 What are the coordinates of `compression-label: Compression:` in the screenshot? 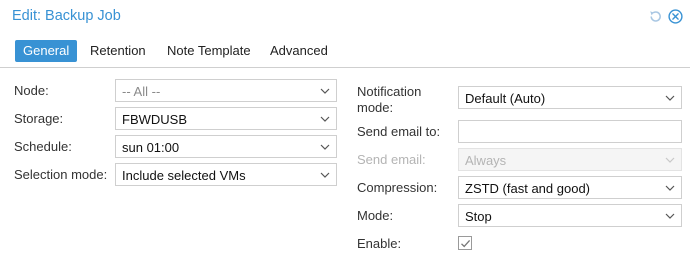 It's located at (397, 187).